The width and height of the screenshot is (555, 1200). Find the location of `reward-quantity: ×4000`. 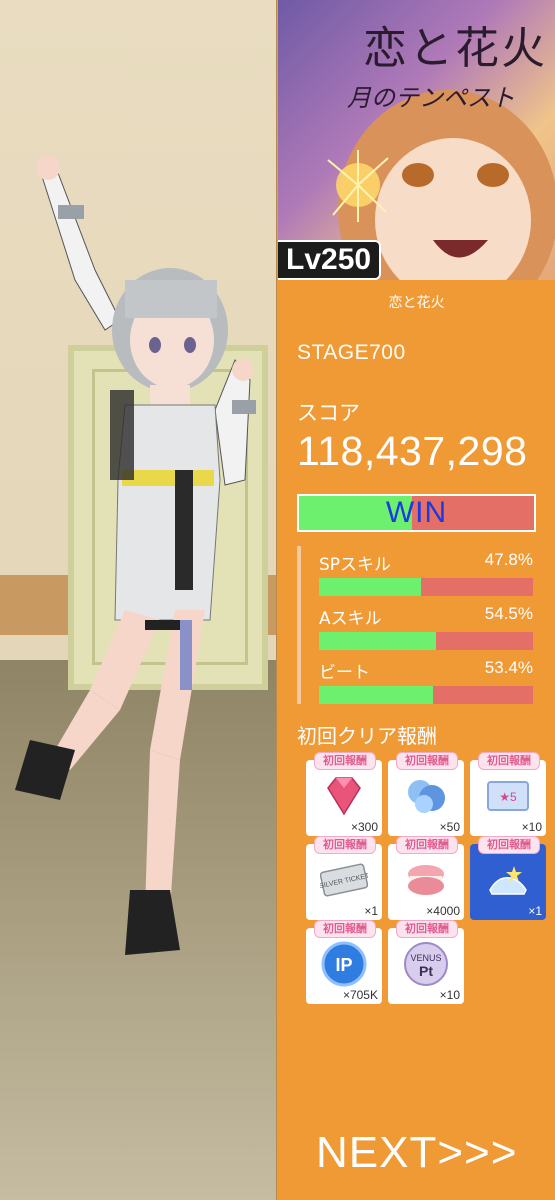

reward-quantity: ×4000 is located at coordinates (443, 911).